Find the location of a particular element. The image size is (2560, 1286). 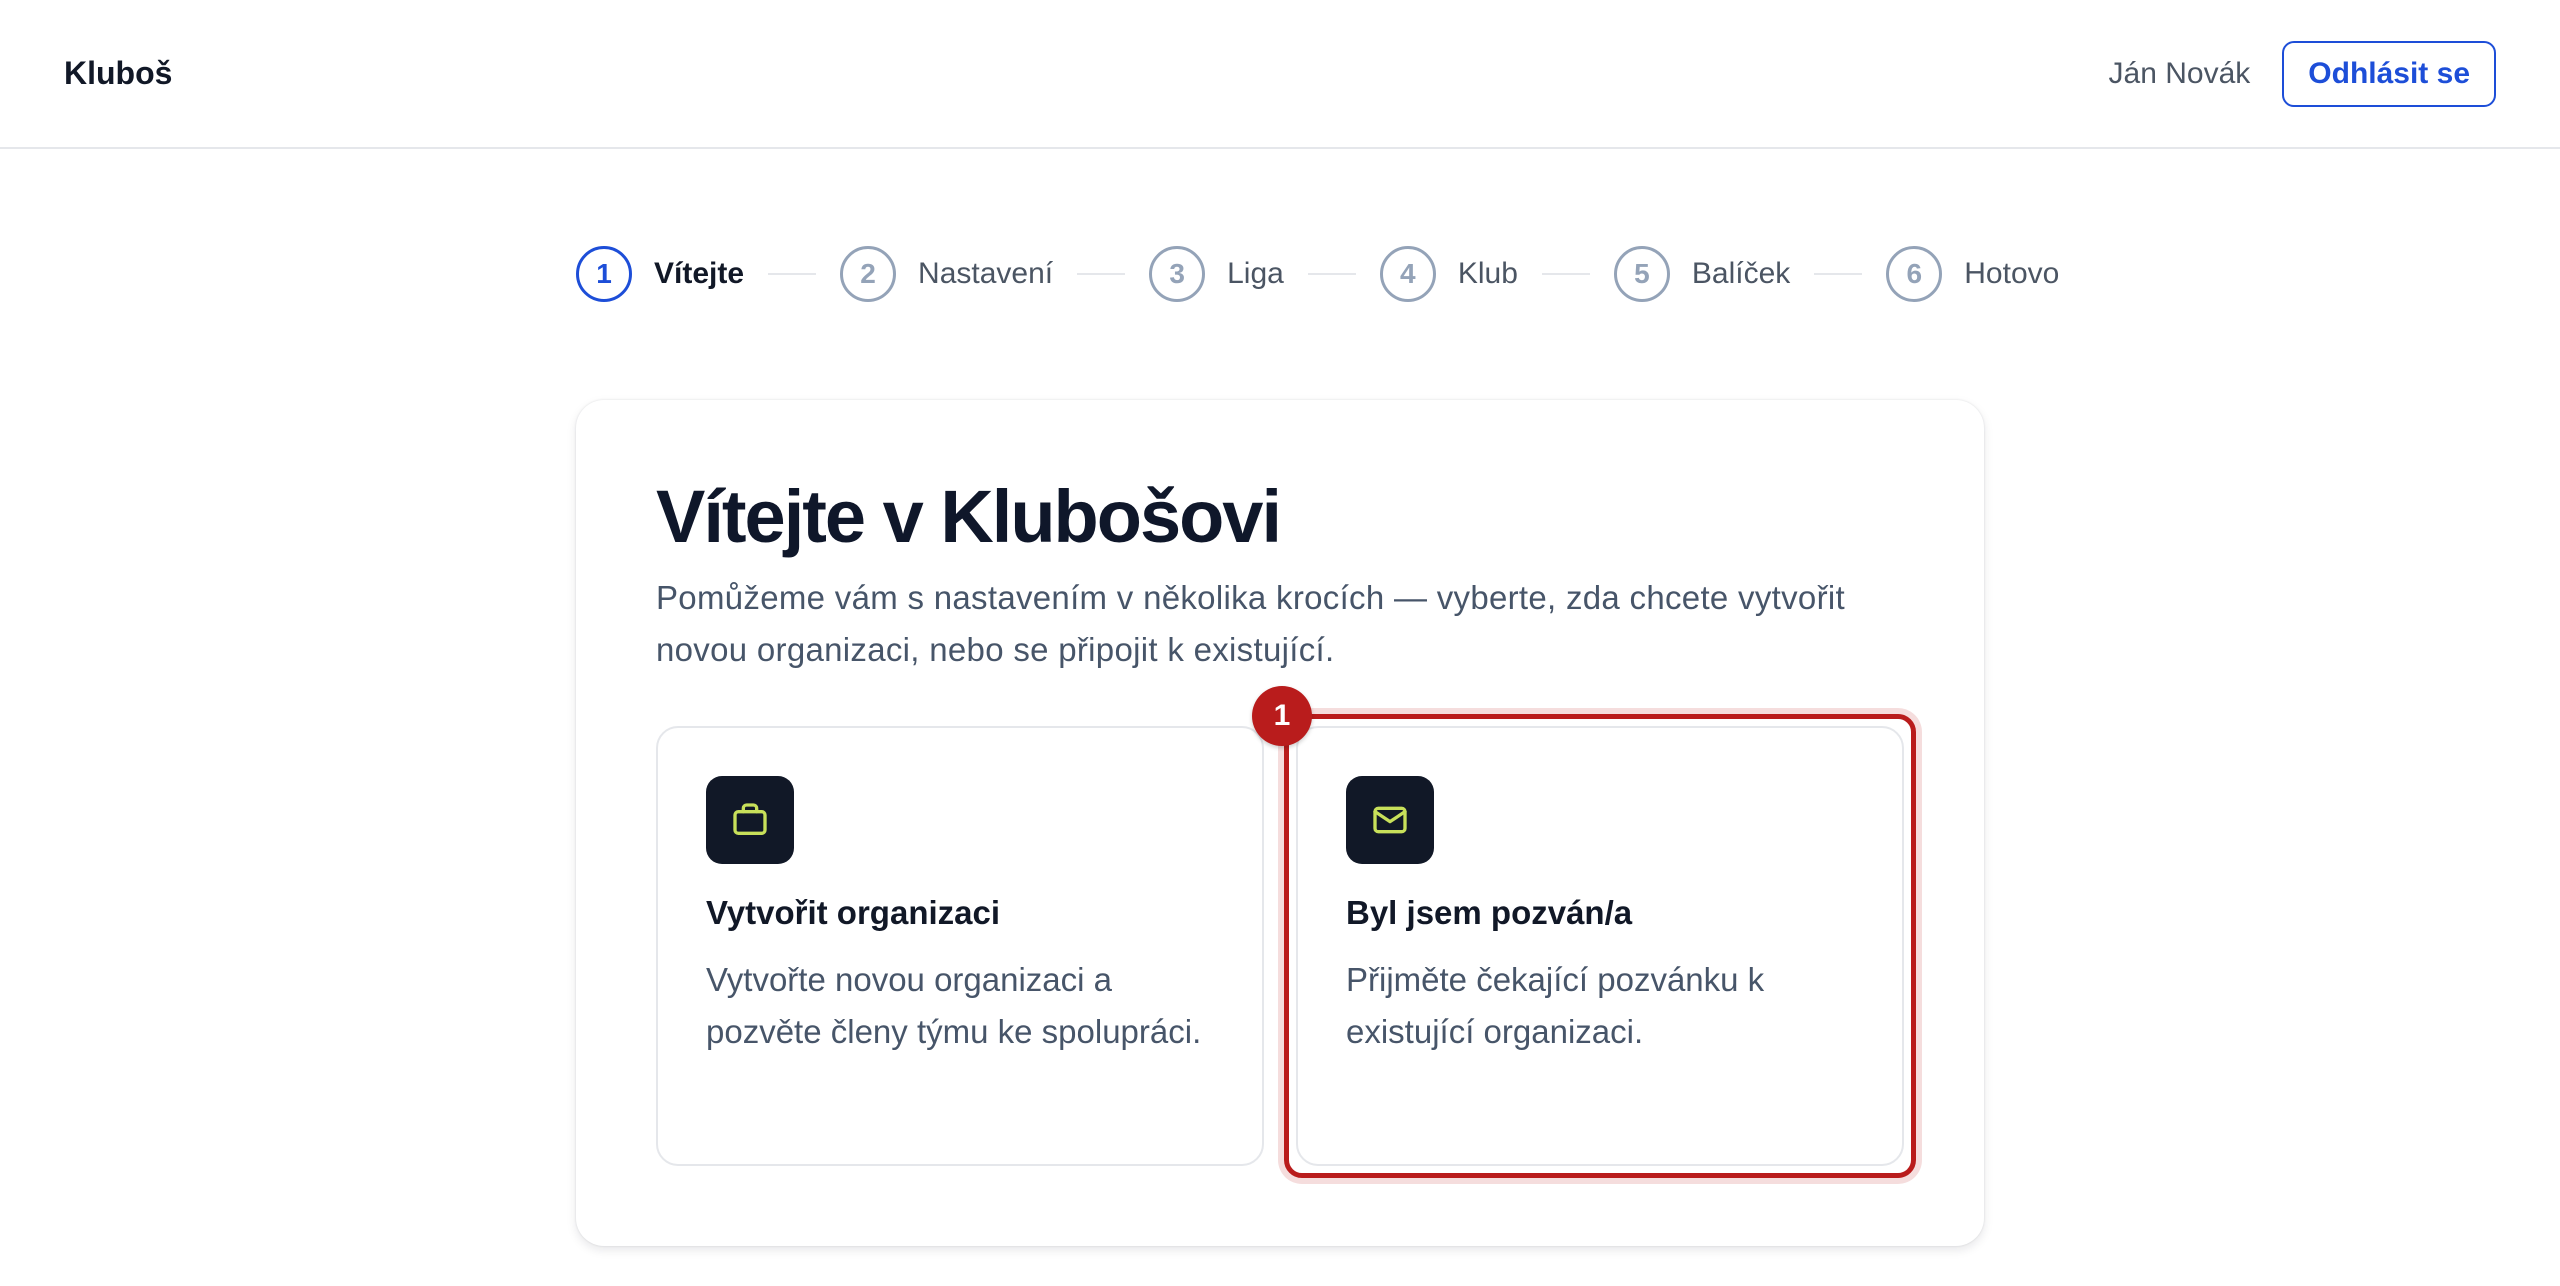

logout-button: Odhlásit se is located at coordinates (2389, 73).